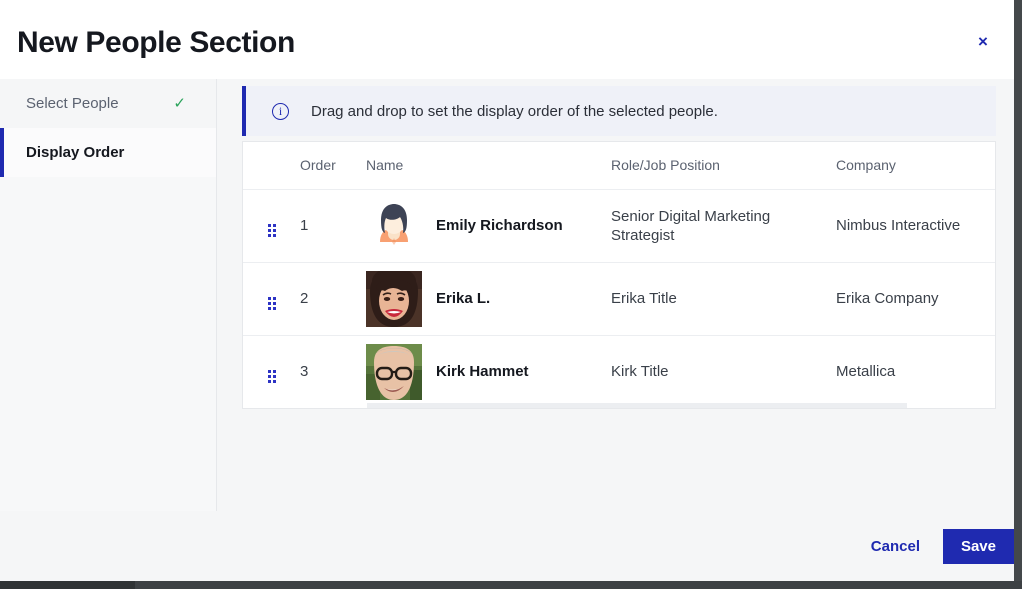 This screenshot has width=1022, height=589. I want to click on sidebar-item-display-order: Display Order, so click(108, 152).